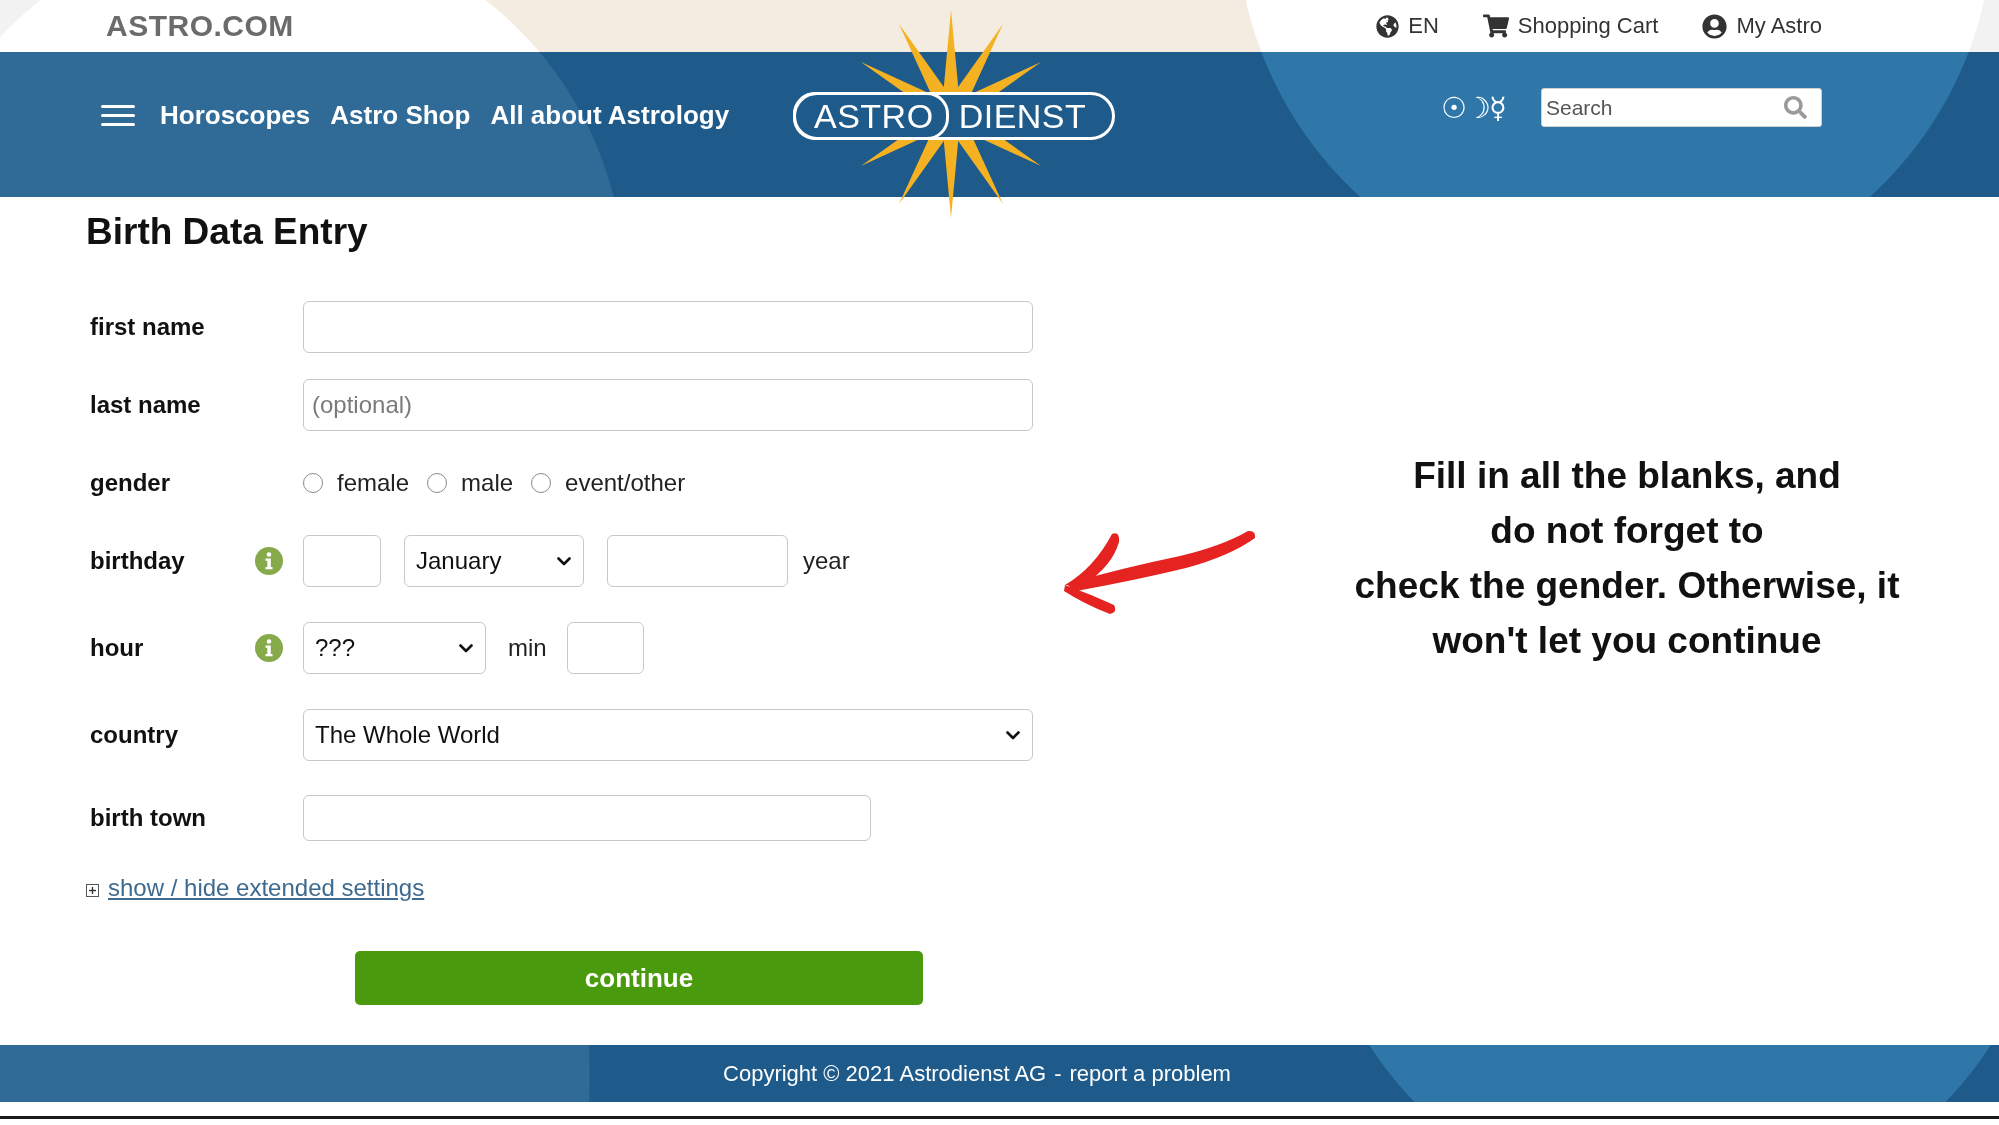 The image size is (1999, 1125). I want to click on curved-arrow-icon, so click(1160, 572).